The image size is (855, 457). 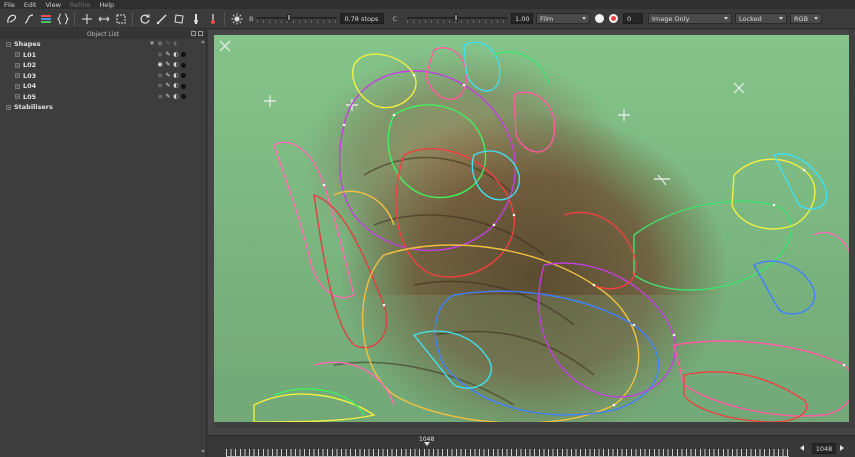 I want to click on tree-item-shapes: − Shapes ☀ ● ✎ ◐, so click(x=103, y=44).